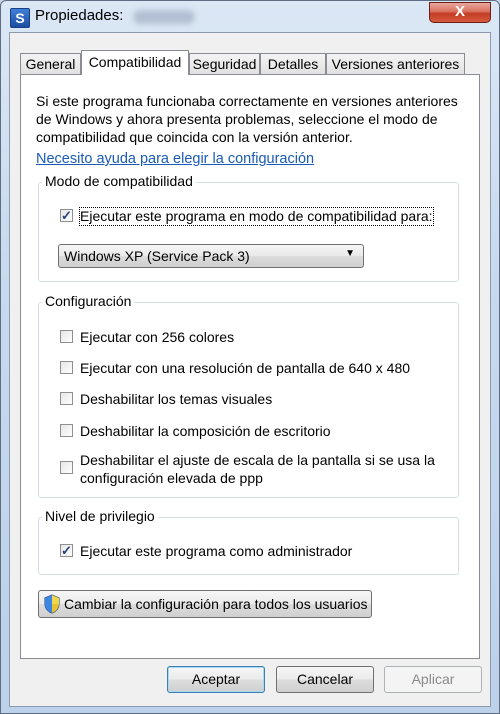 This screenshot has height=714, width=500. Describe the element at coordinates (164, 17) in the screenshot. I see `blurred-filename` at that location.